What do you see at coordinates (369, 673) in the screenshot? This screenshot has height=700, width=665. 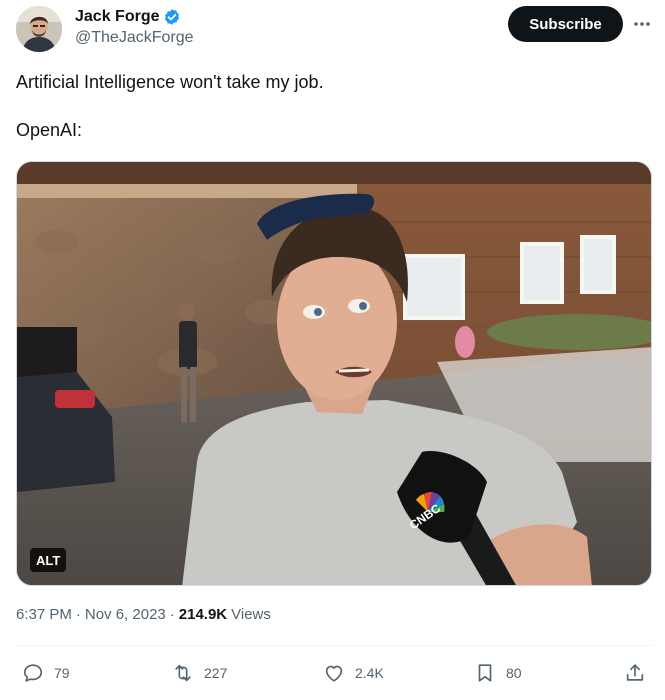 I see `like-count: 2.4K` at bounding box center [369, 673].